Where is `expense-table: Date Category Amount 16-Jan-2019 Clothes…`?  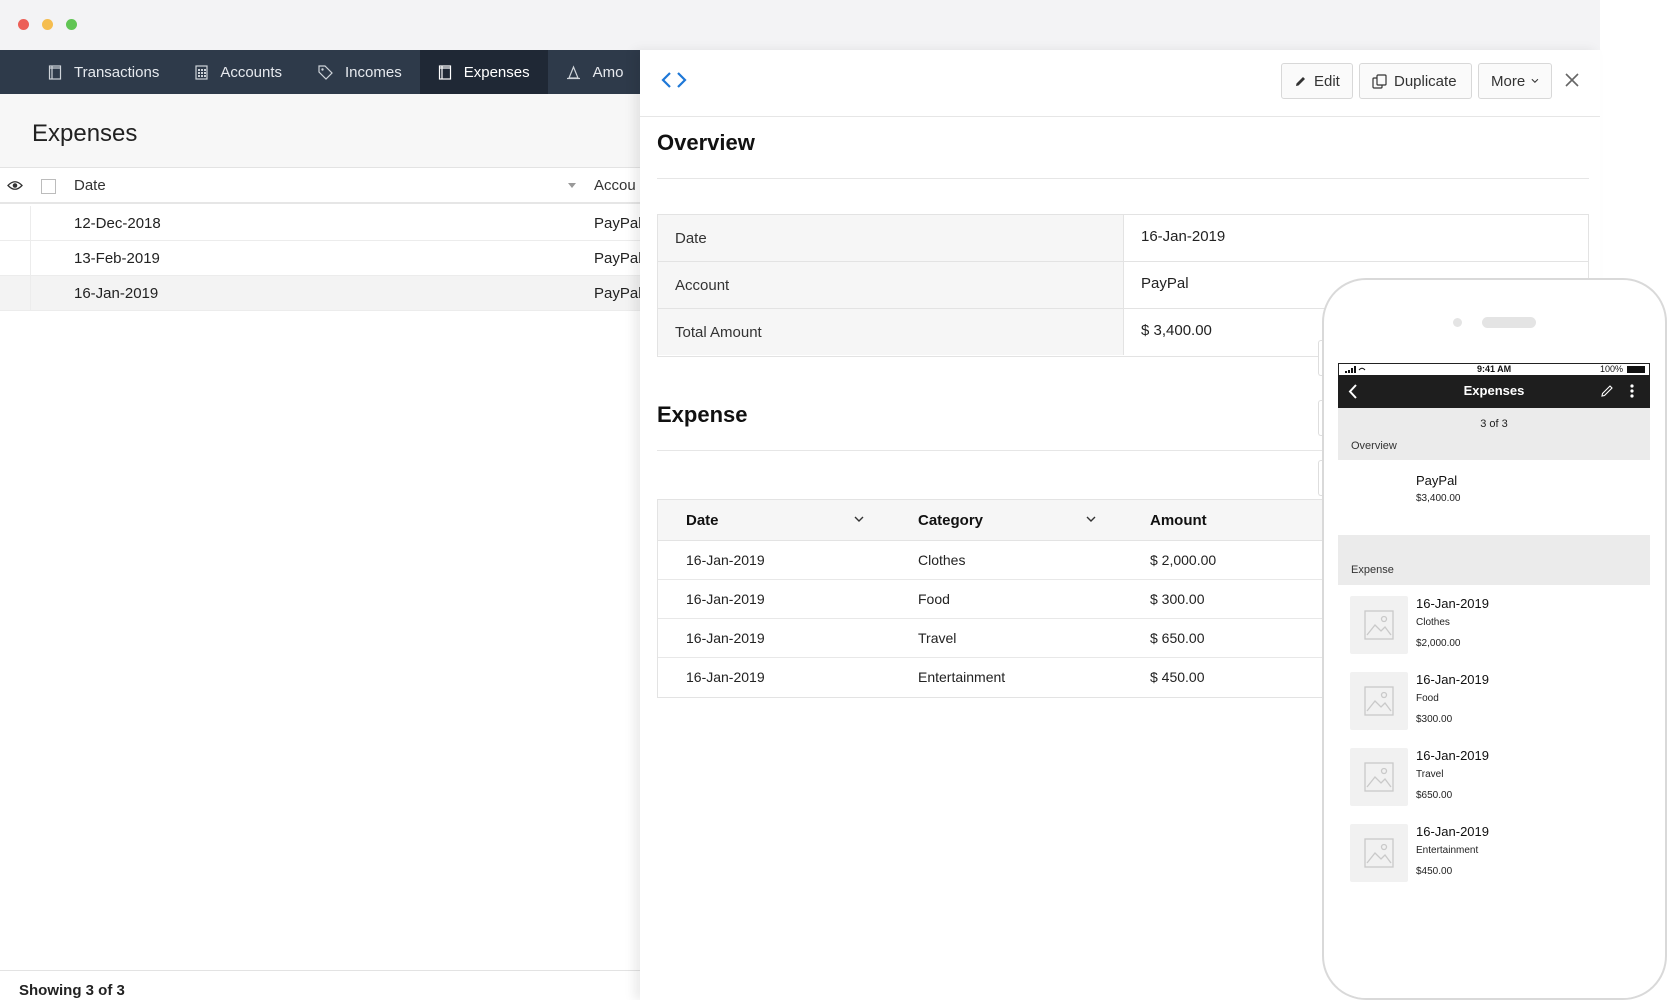 expense-table: Date Category Amount 16-Jan-2019 Clothes… is located at coordinates (1007, 598).